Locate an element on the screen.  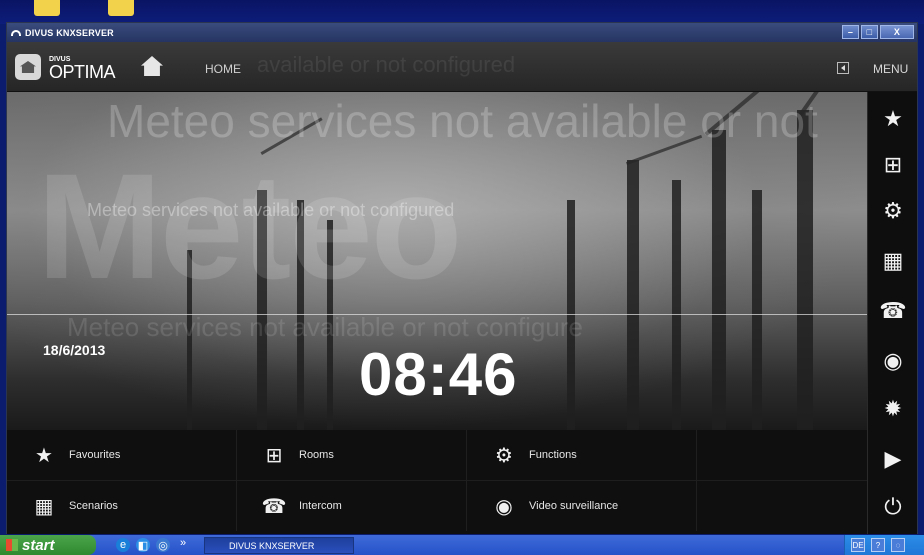
network-icon: ◌ is located at coordinates (898, 545).